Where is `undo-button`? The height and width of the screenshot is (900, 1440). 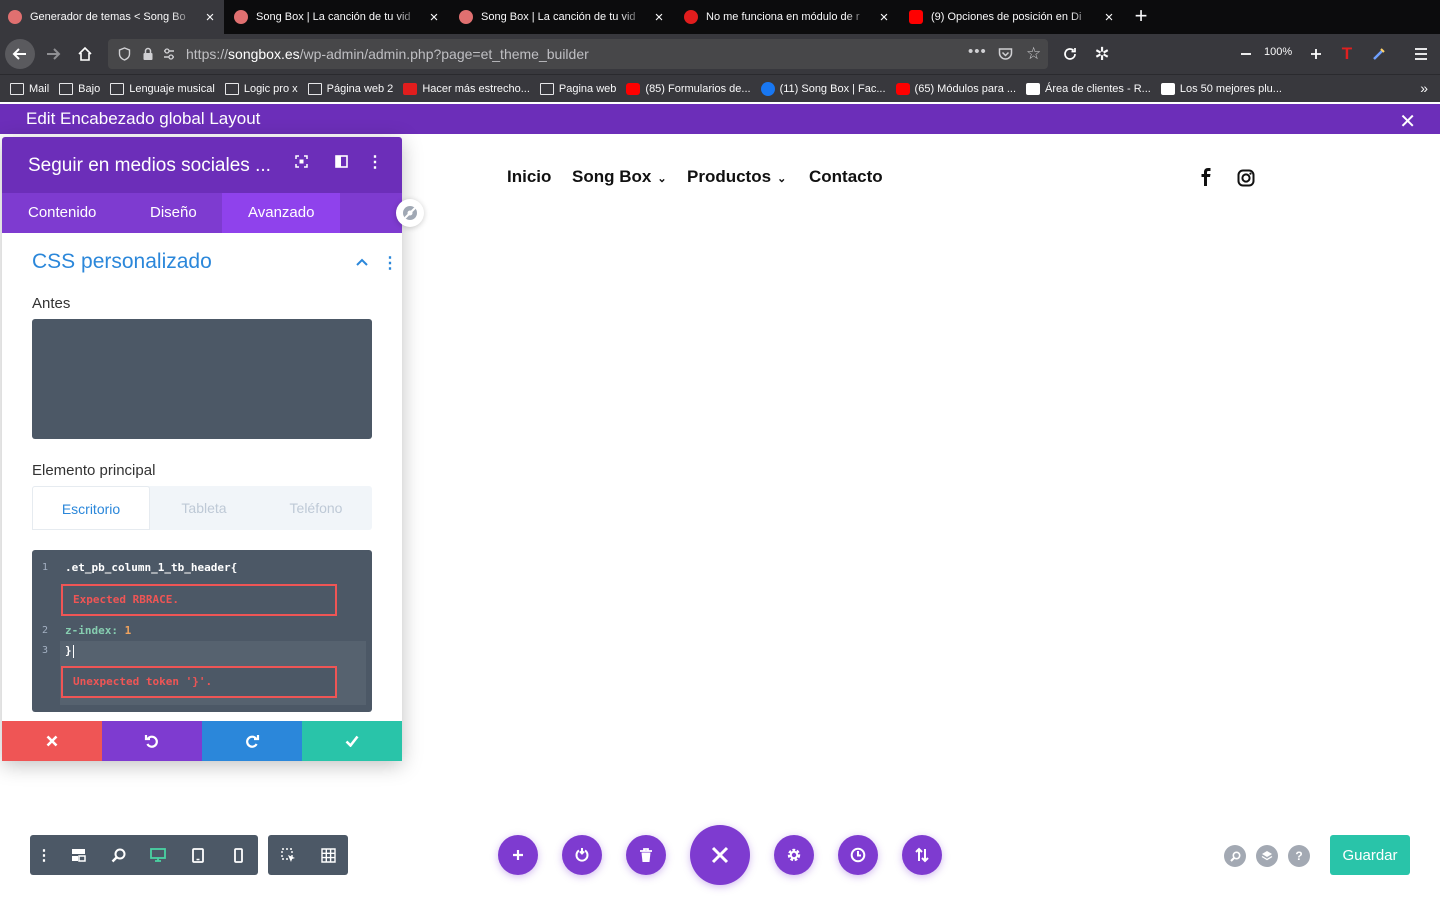 undo-button is located at coordinates (152, 741).